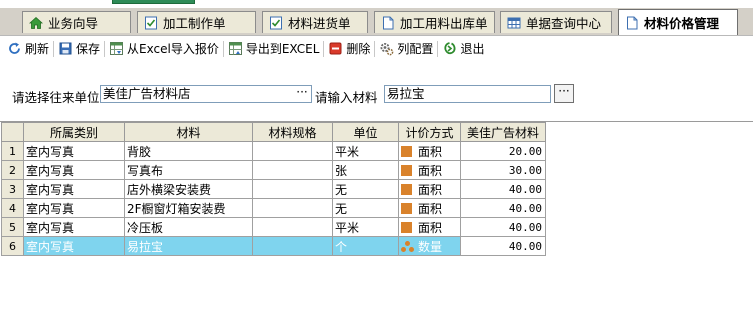 Image resolution: width=753 pixels, height=316 pixels. I want to click on delete-button: 删除, so click(349, 49).